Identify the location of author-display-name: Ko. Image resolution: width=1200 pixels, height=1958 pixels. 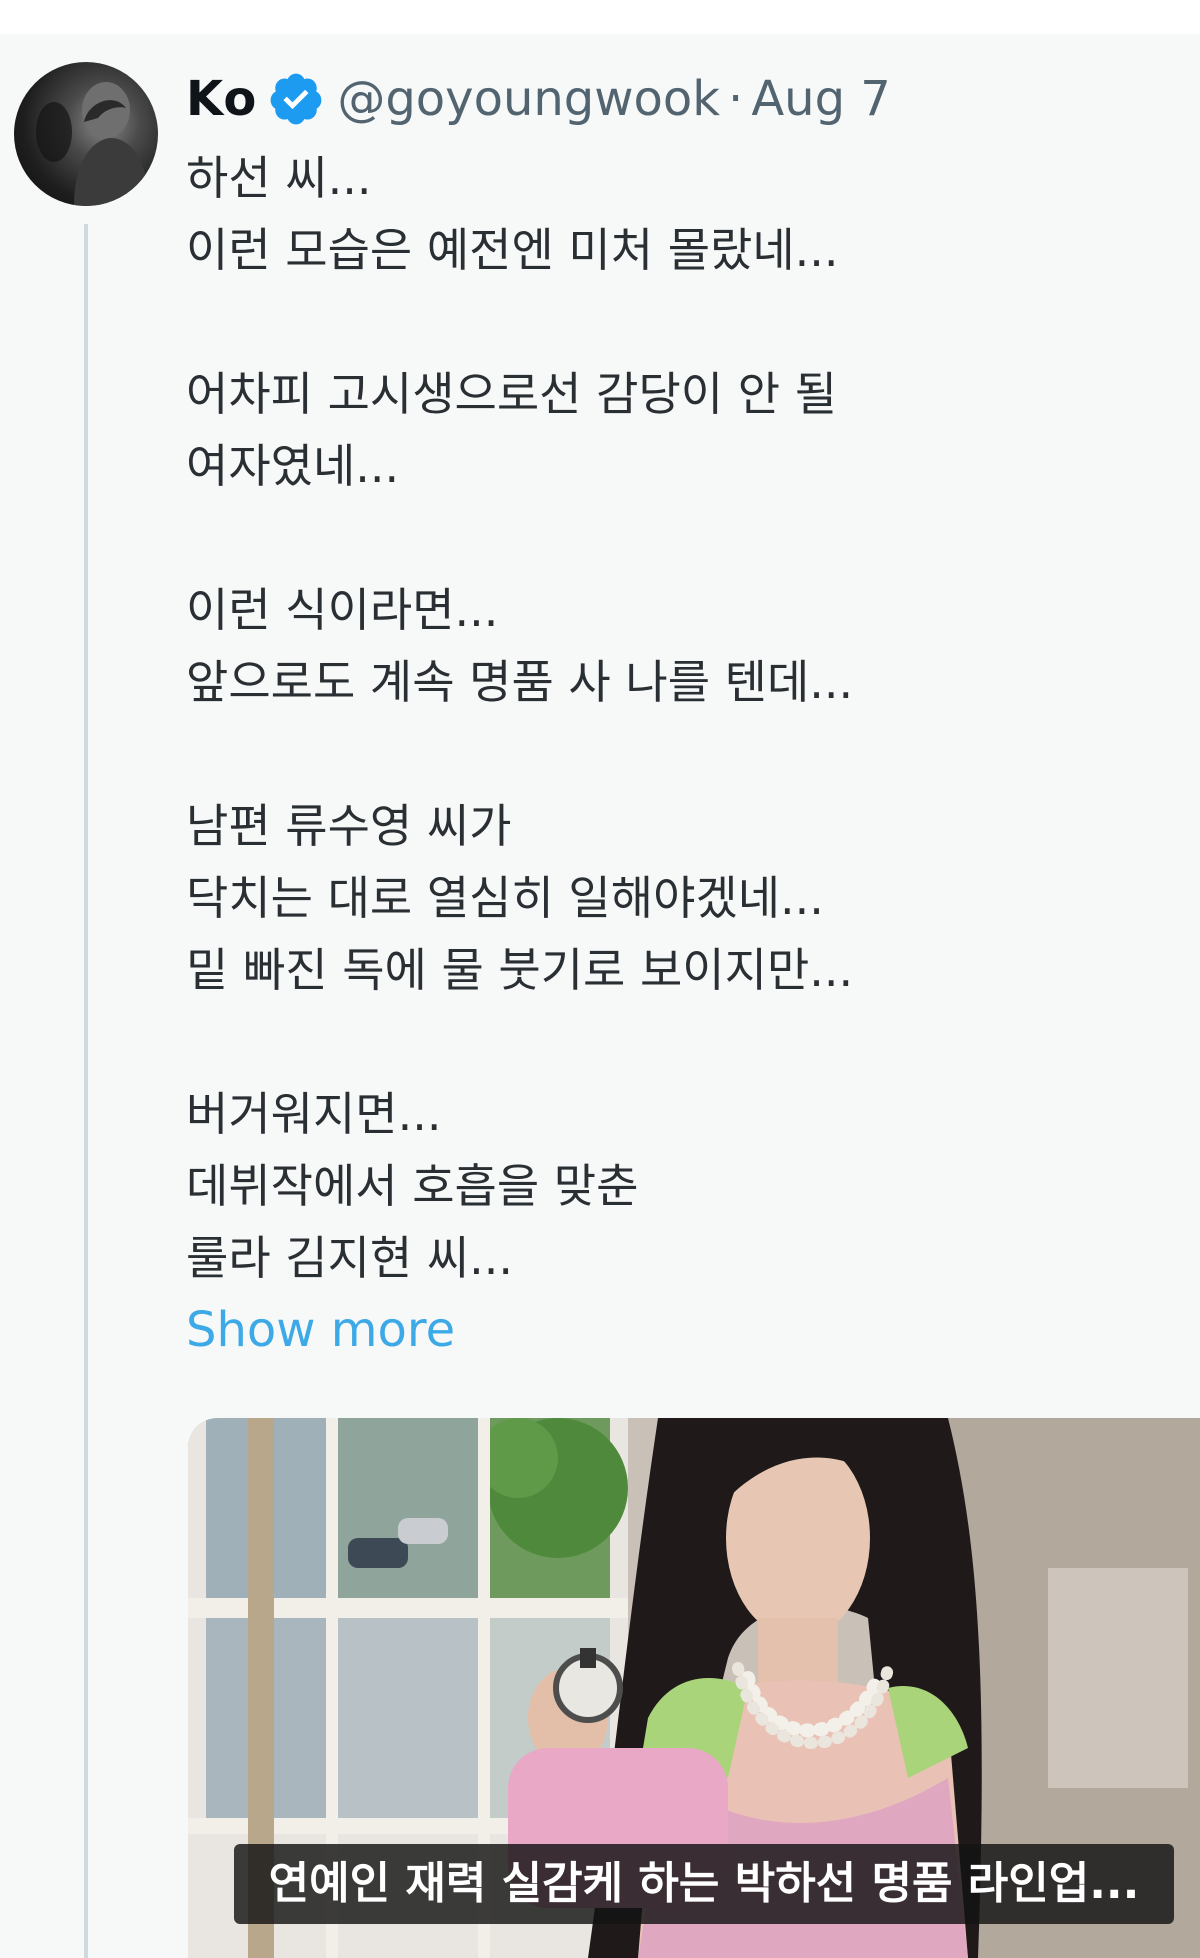
(221, 99).